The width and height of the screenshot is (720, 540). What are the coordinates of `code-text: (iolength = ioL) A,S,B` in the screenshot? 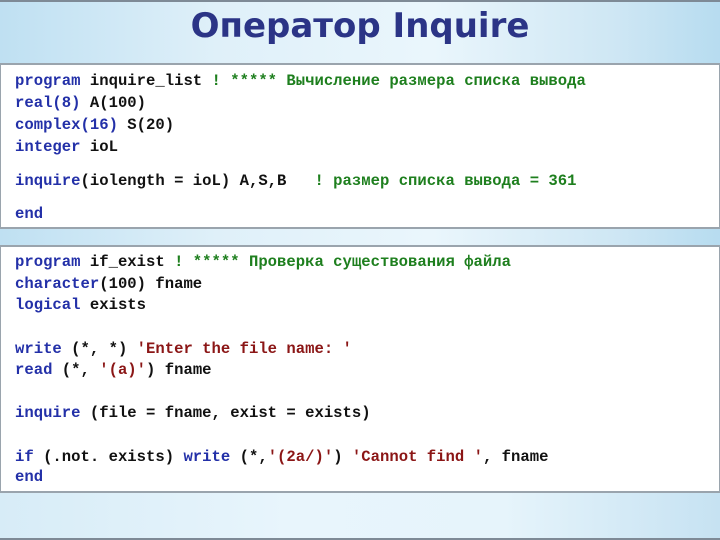 It's located at (197, 181).